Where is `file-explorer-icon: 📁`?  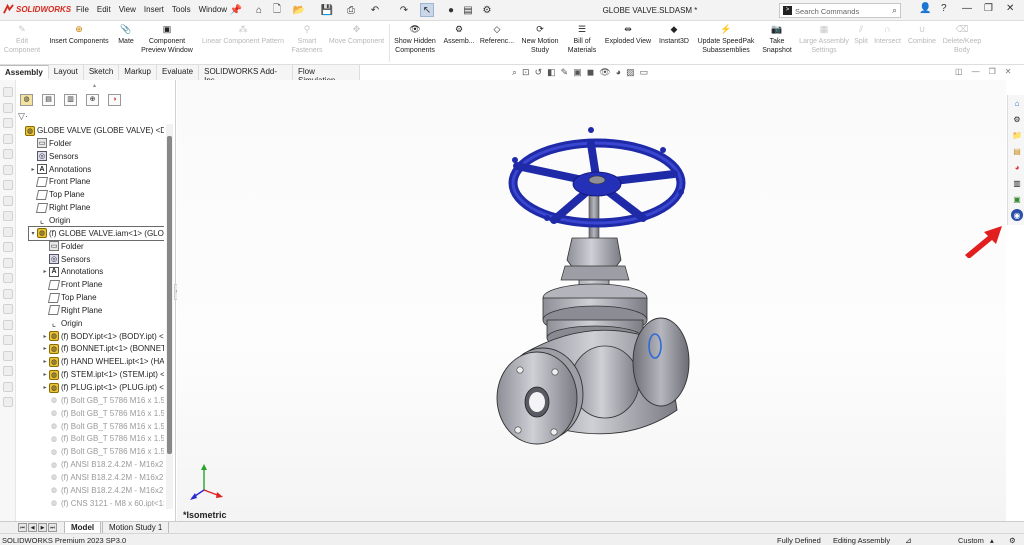
file-explorer-icon: 📁 is located at coordinates (1017, 135).